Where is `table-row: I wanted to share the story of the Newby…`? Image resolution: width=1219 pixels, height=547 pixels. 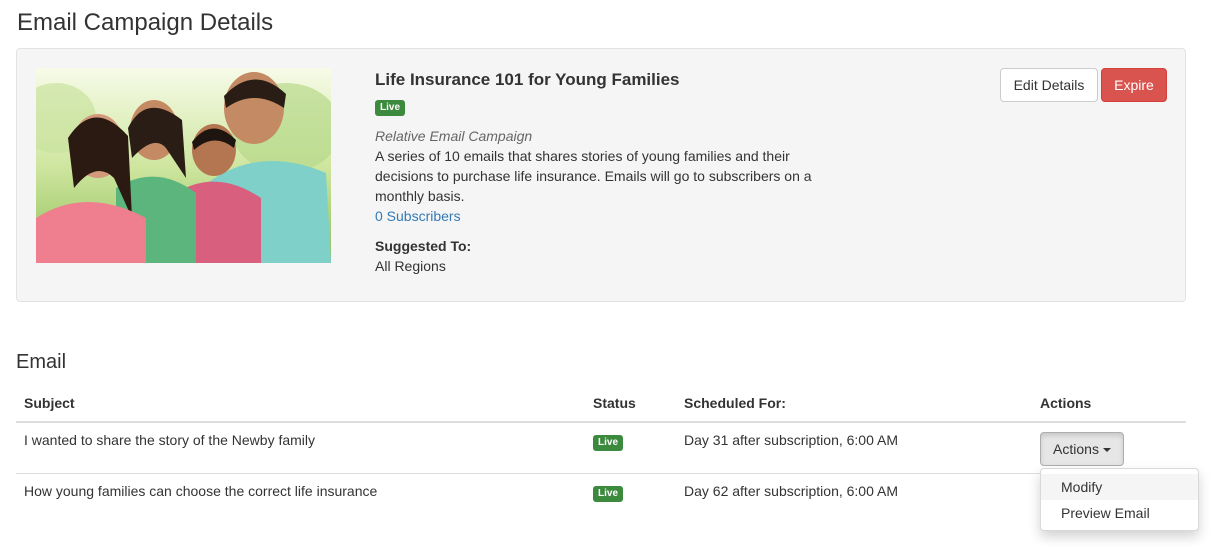 table-row: I wanted to share the story of the Newby… is located at coordinates (601, 447).